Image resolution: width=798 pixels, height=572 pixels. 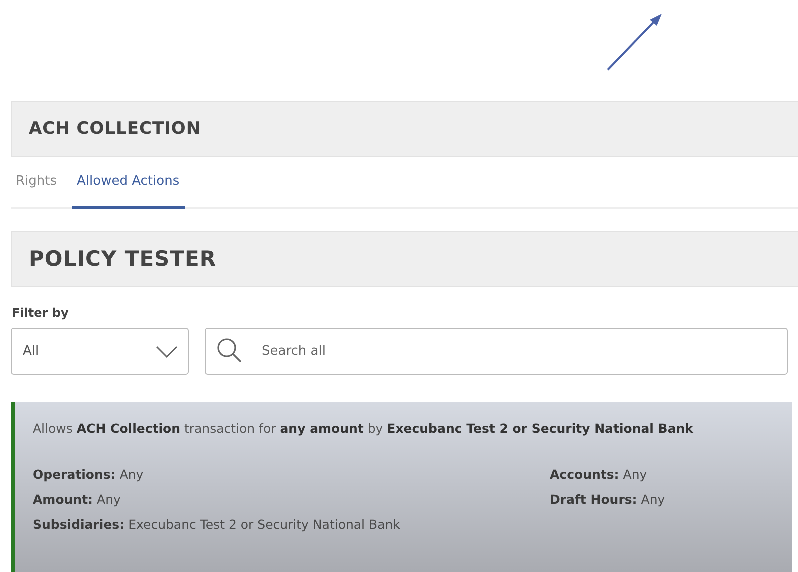 What do you see at coordinates (128, 183) in the screenshot?
I see `tab: Allowed Actions` at bounding box center [128, 183].